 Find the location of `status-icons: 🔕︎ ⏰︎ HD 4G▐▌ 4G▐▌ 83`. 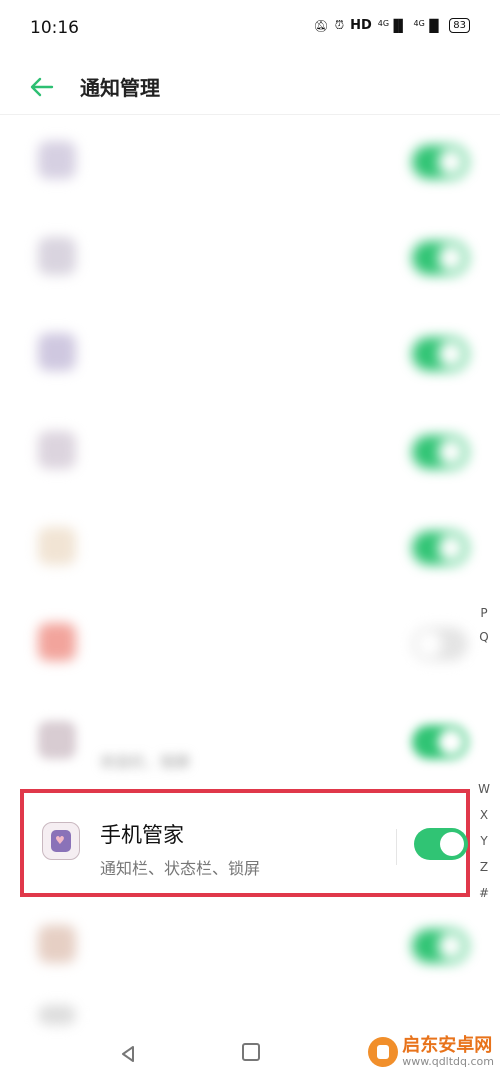

status-icons: 🔕︎ ⏰︎ HD 4G▐▌ 4G▐▌ 83 is located at coordinates (391, 25).